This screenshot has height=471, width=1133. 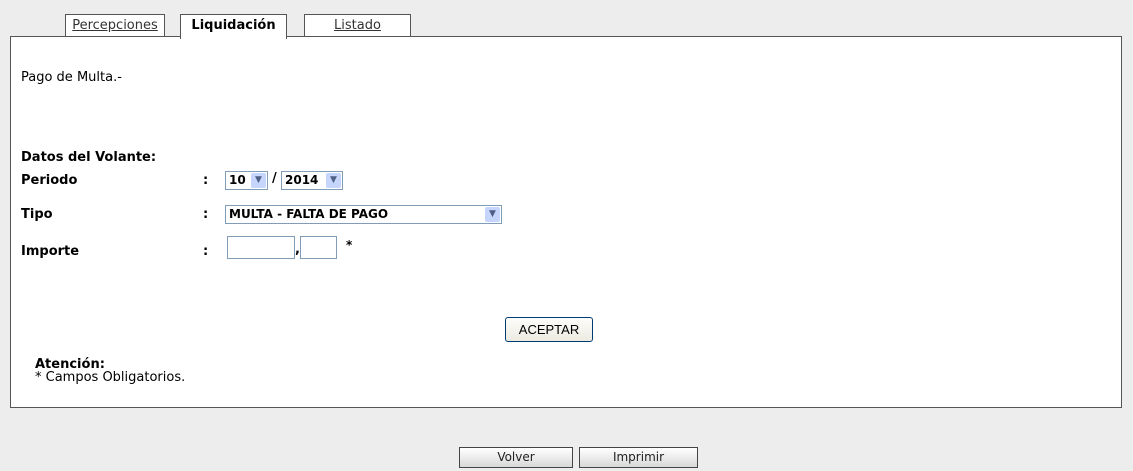 I want to click on volver-button: Volver, so click(x=516, y=457).